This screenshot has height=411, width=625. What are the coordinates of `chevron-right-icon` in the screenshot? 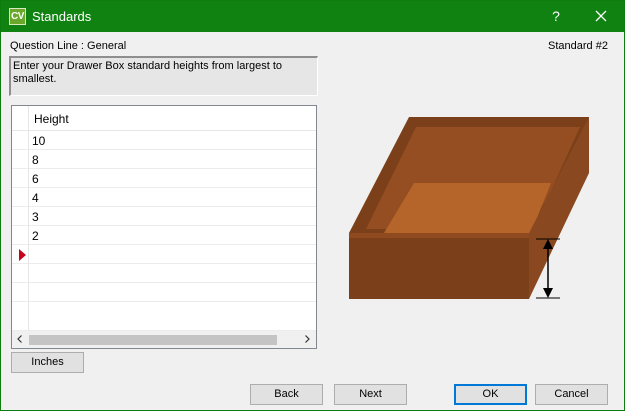 It's located at (307, 339).